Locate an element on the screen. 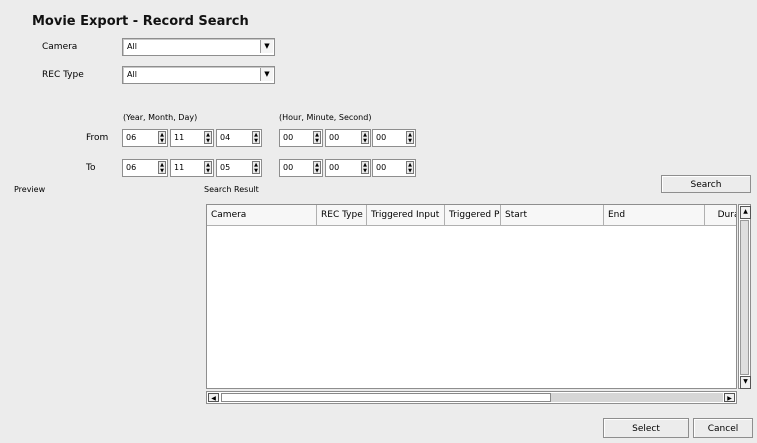  horizontal-scrollbar: ◀ ▶ is located at coordinates (471, 397).